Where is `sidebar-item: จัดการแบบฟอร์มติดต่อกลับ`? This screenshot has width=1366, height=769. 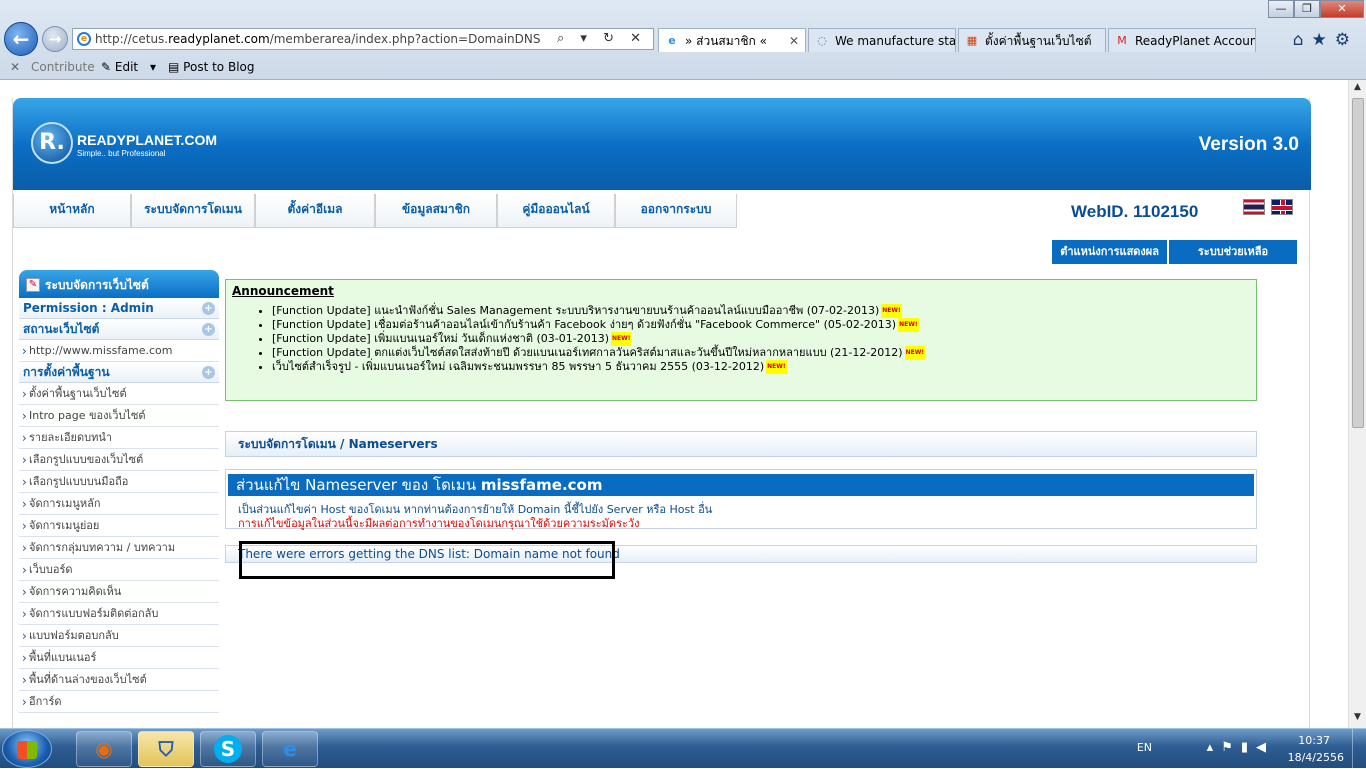 sidebar-item: จัดการแบบฟอร์มติดต่อกลับ is located at coordinates (119, 614).